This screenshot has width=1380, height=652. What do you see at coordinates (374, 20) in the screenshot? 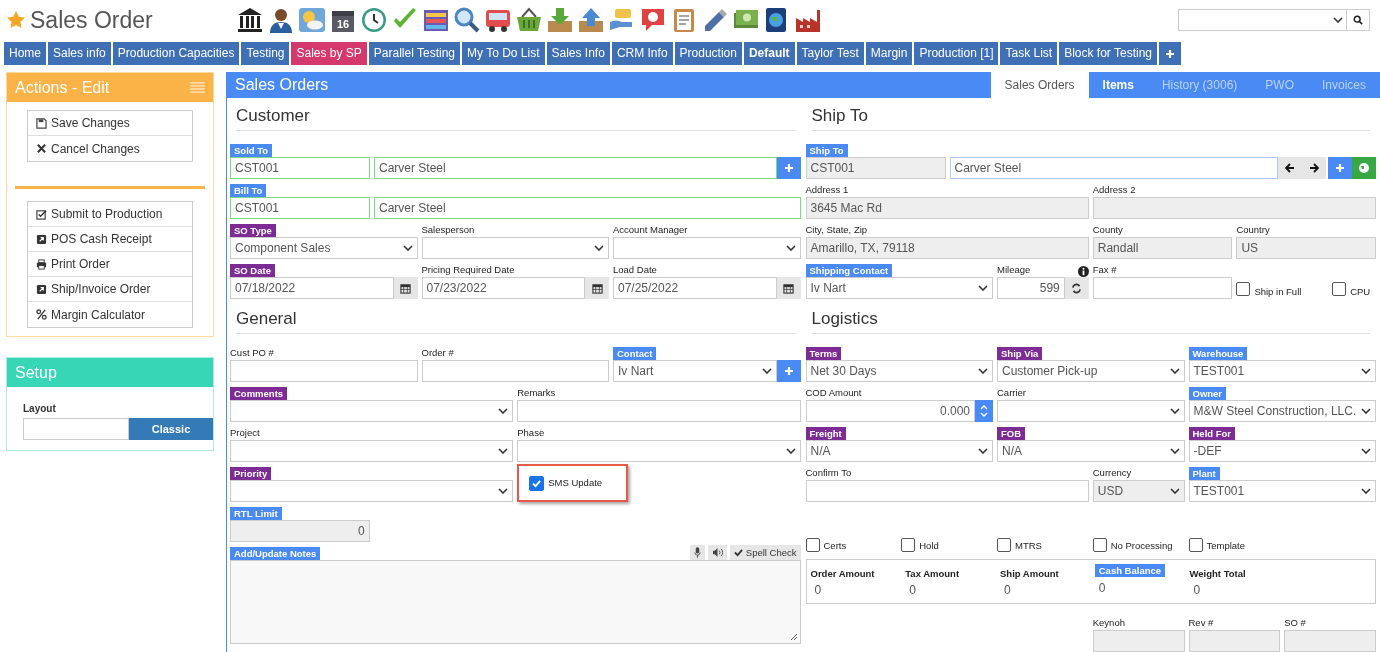
I see `clock-icon` at bounding box center [374, 20].